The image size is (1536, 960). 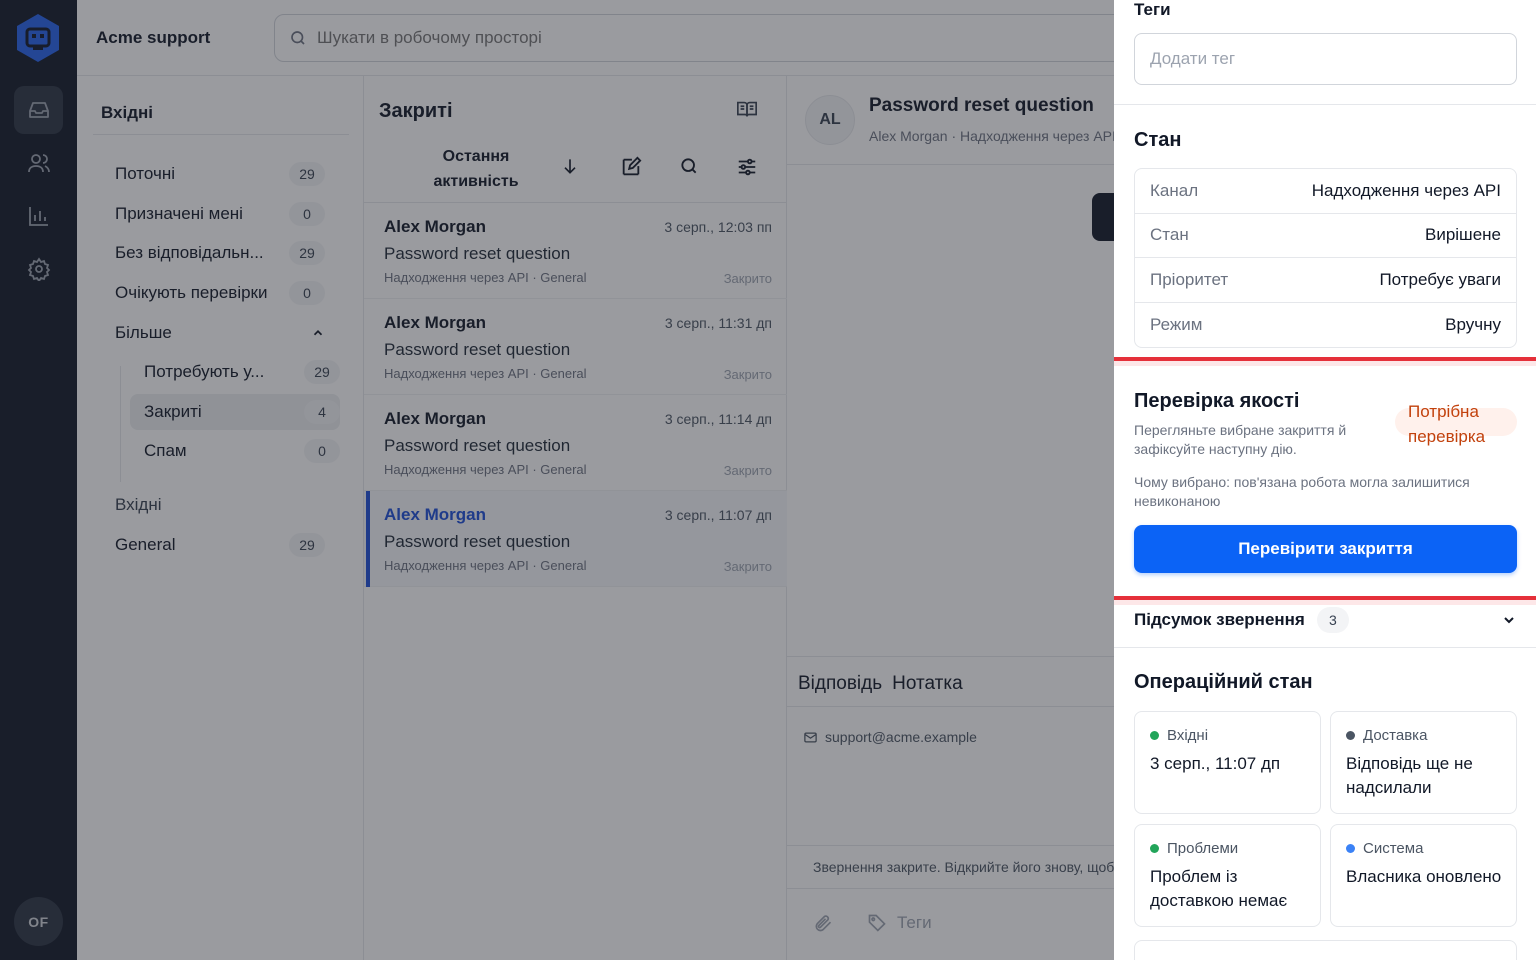 What do you see at coordinates (143, 332) in the screenshot?
I see `folder-label: Більше` at bounding box center [143, 332].